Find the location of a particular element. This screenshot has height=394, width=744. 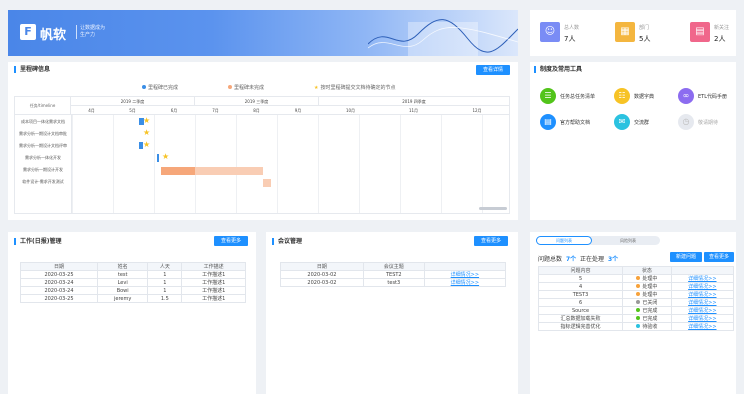

gantt-month: 10月 is located at coordinates (350, 110).